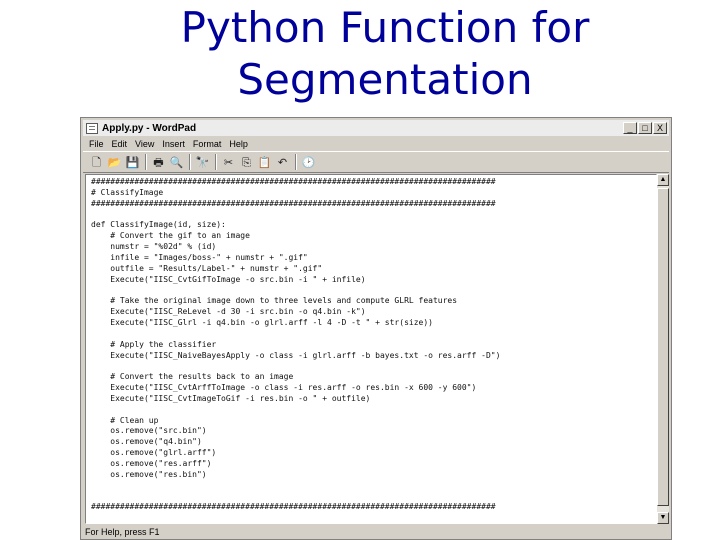  Describe the element at coordinates (663, 518) in the screenshot. I see `scroll-down-button: ▼` at that location.